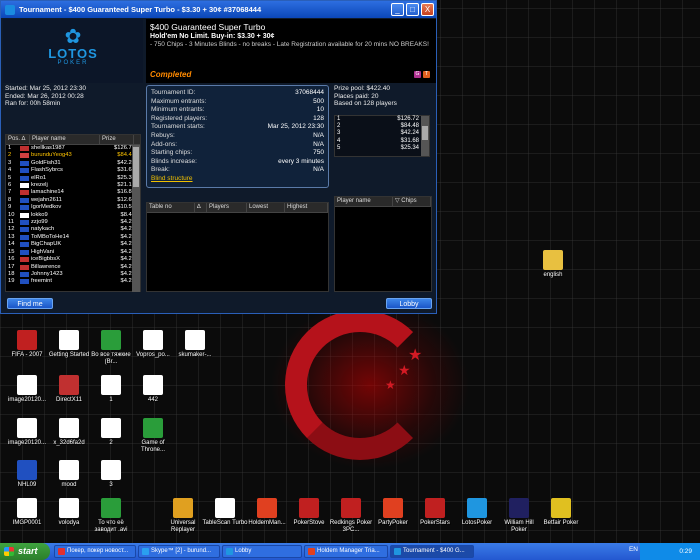 The height and width of the screenshot is (560, 700). I want to click on row-pos: 10, so click(11, 214).